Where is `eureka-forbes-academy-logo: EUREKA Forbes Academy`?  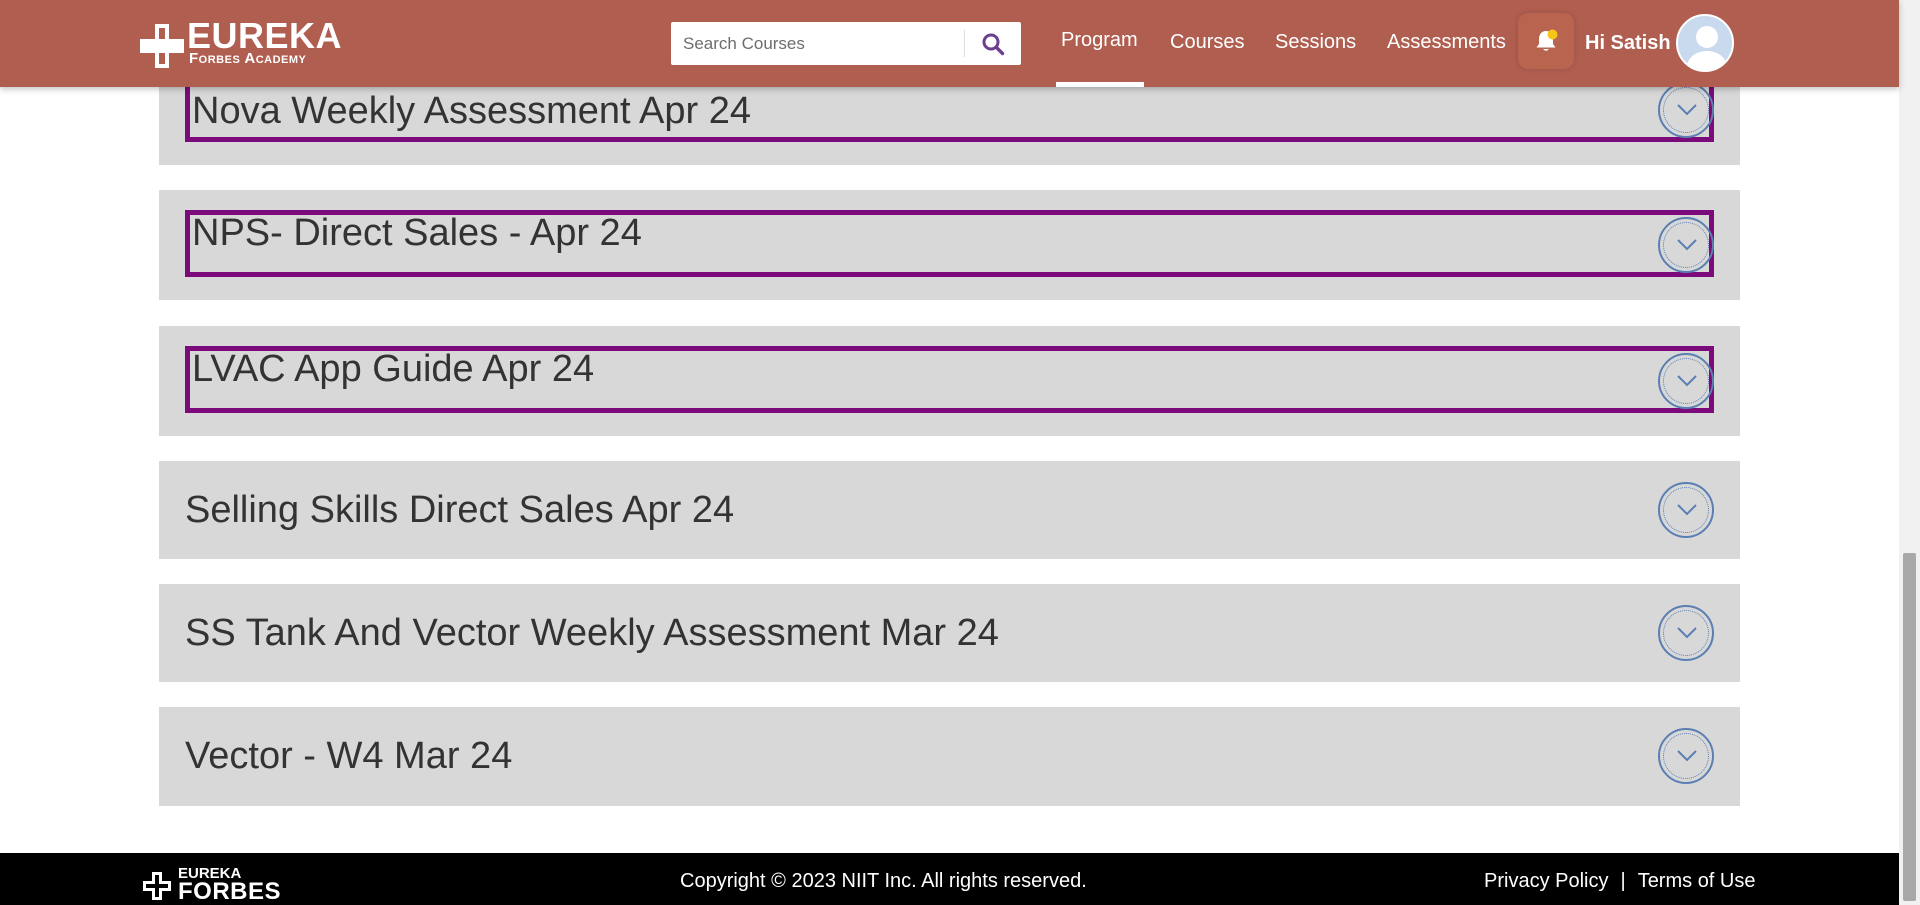
eureka-forbes-academy-logo: EUREKA Forbes Academy is located at coordinates (241, 43).